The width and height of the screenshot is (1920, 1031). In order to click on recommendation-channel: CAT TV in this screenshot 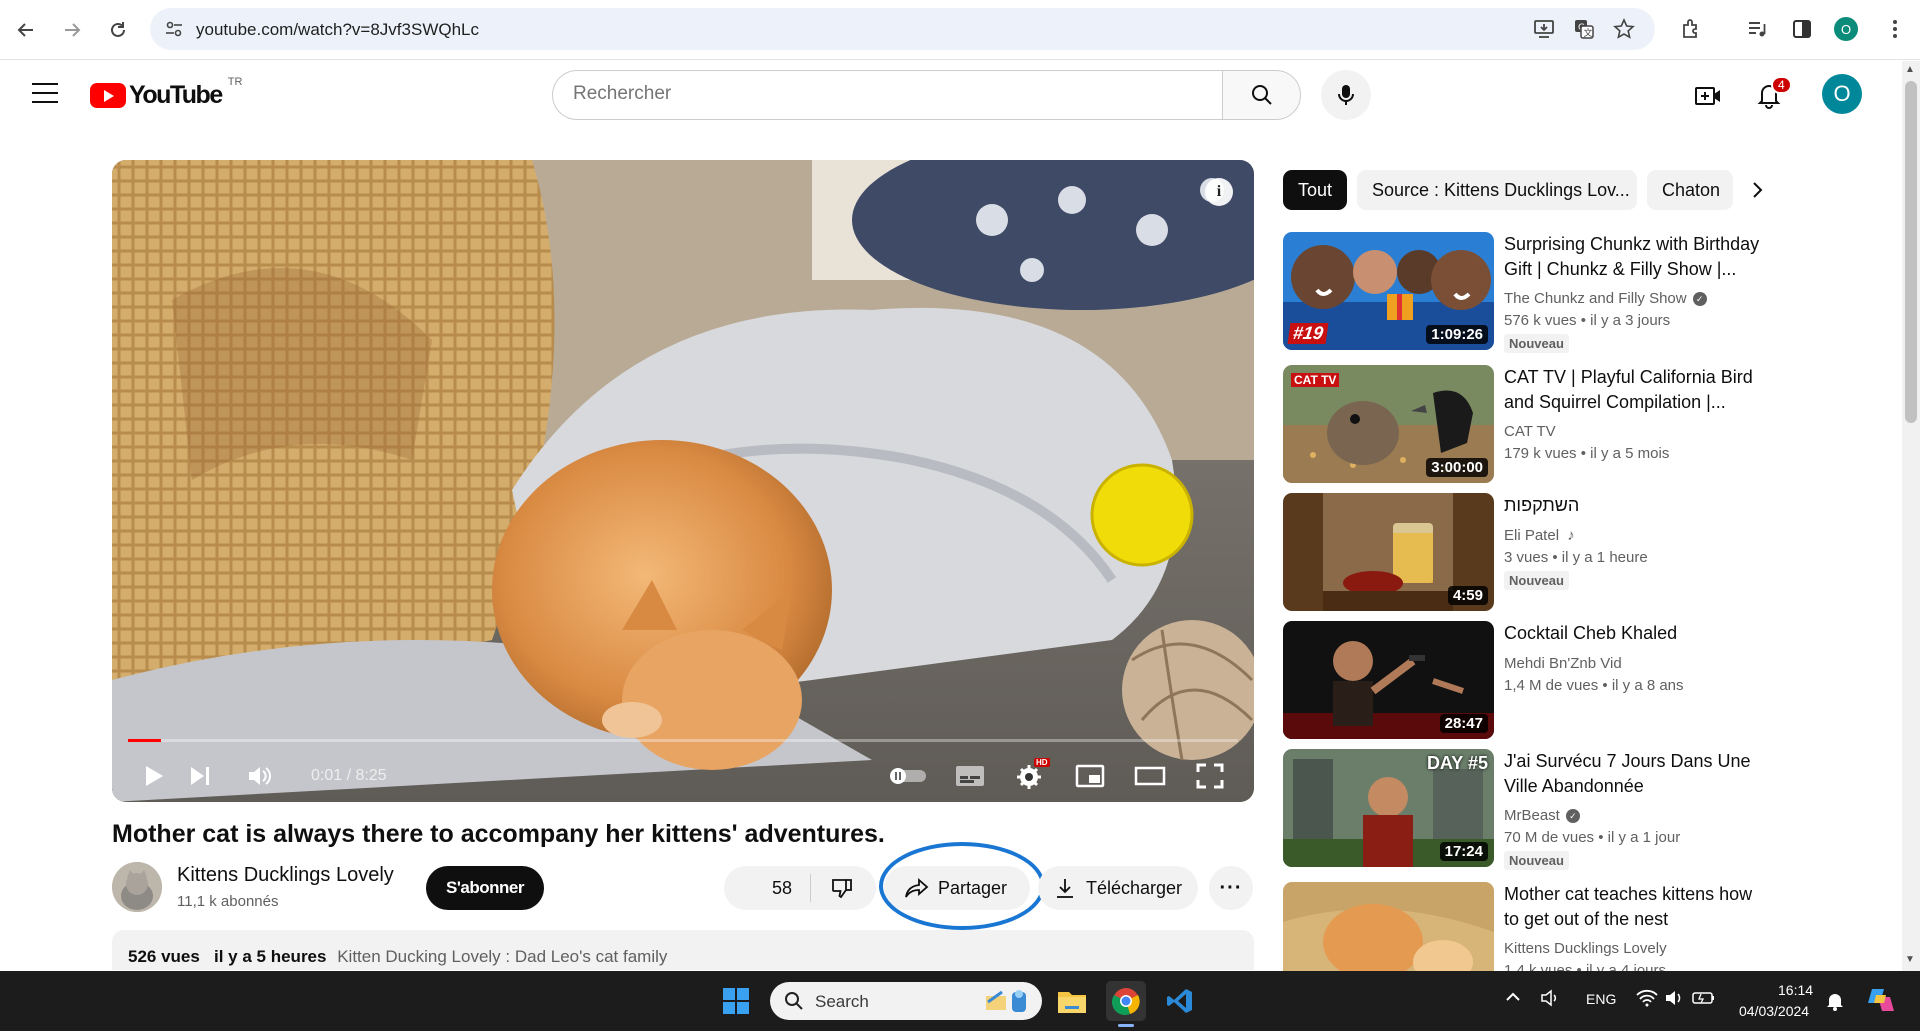, I will do `click(1530, 431)`.